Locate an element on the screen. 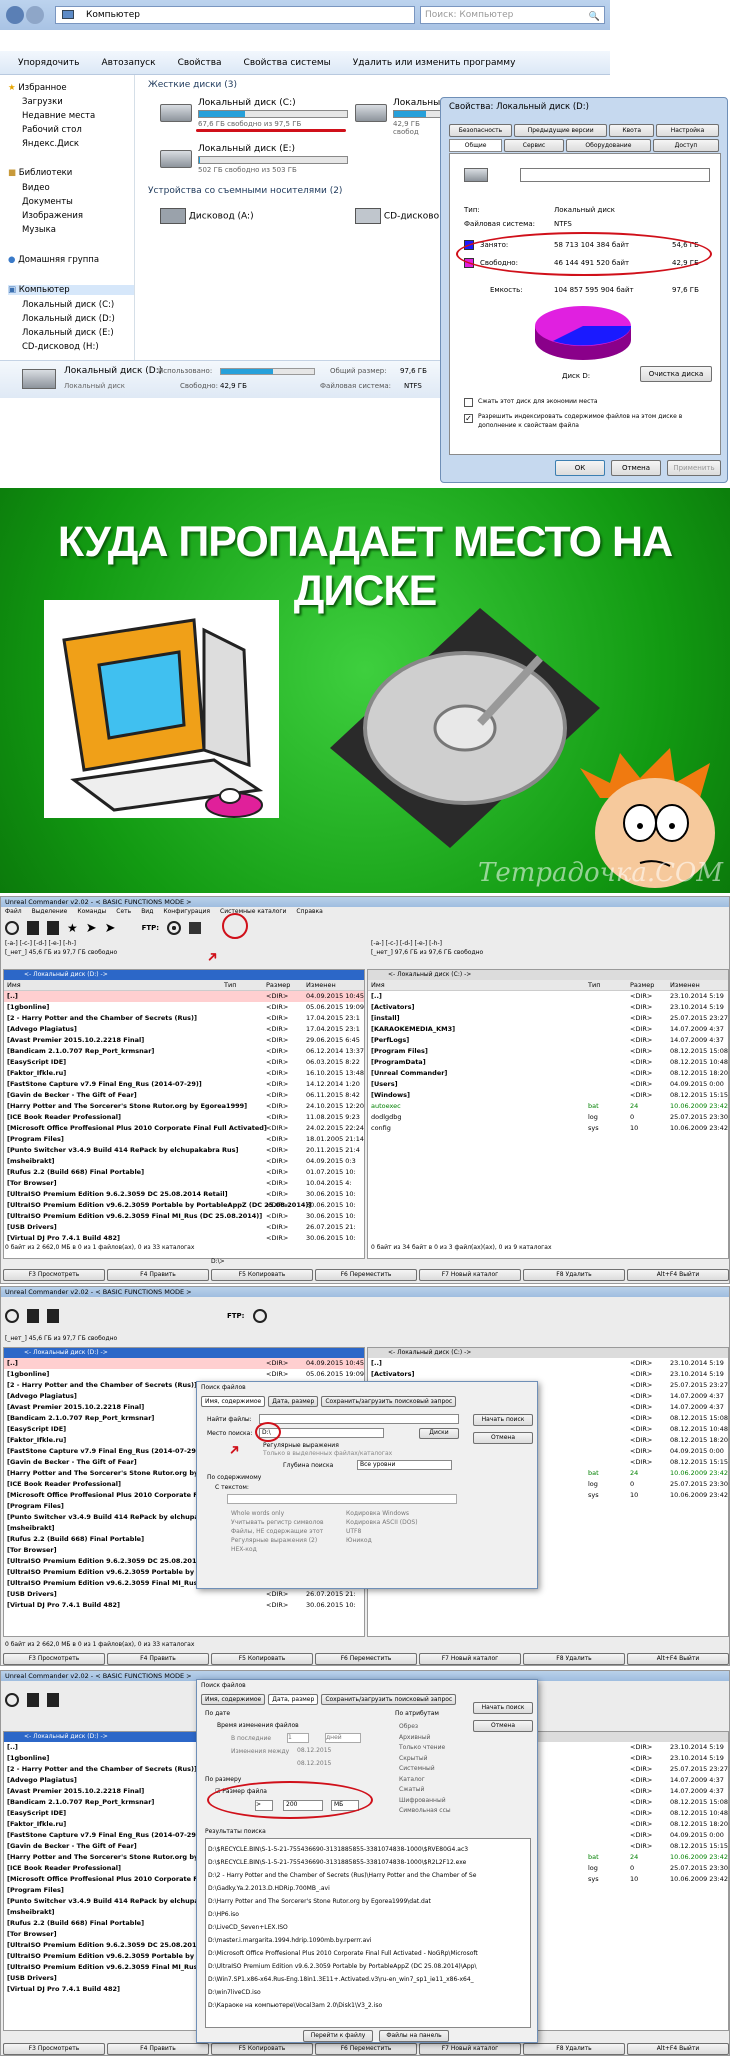 Image resolution: width=730 pixels, height=2058 pixels. start-search-button: Начать поиск is located at coordinates (503, 1420).